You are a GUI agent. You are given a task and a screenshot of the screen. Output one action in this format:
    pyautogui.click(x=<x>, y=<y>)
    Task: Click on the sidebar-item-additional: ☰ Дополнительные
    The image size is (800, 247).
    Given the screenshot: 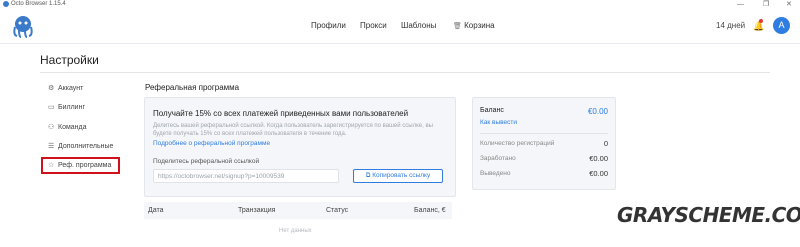 What is the action you would take?
    pyautogui.click(x=80, y=146)
    